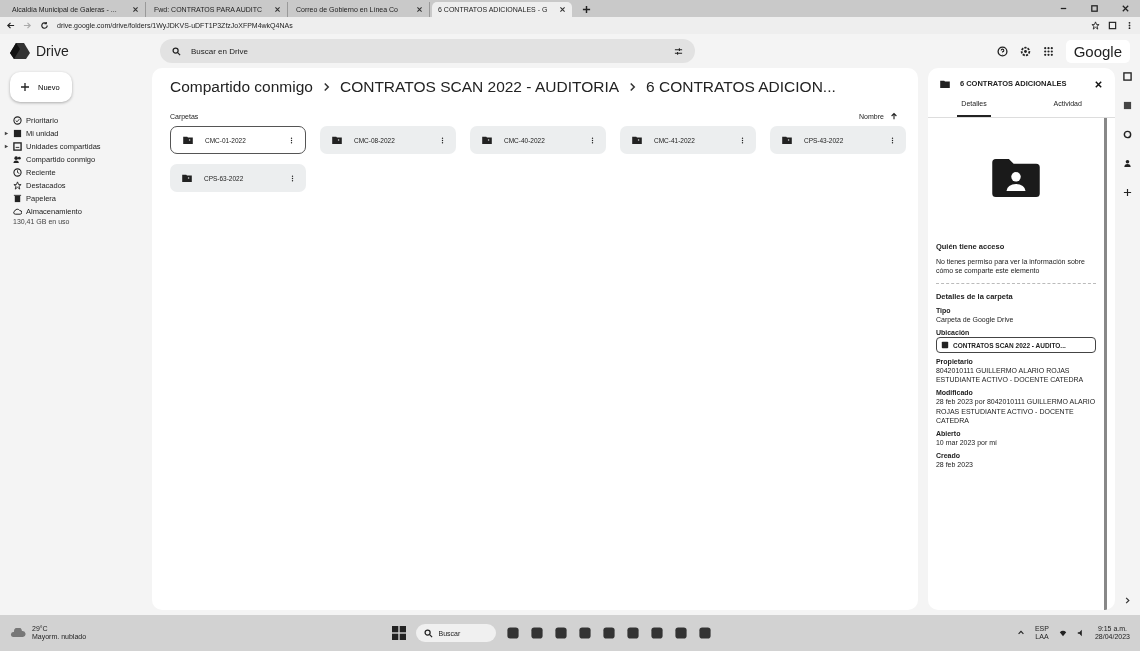 The width and height of the screenshot is (1140, 651). Describe the element at coordinates (17, 198) in the screenshot. I see `trash-icon` at that location.